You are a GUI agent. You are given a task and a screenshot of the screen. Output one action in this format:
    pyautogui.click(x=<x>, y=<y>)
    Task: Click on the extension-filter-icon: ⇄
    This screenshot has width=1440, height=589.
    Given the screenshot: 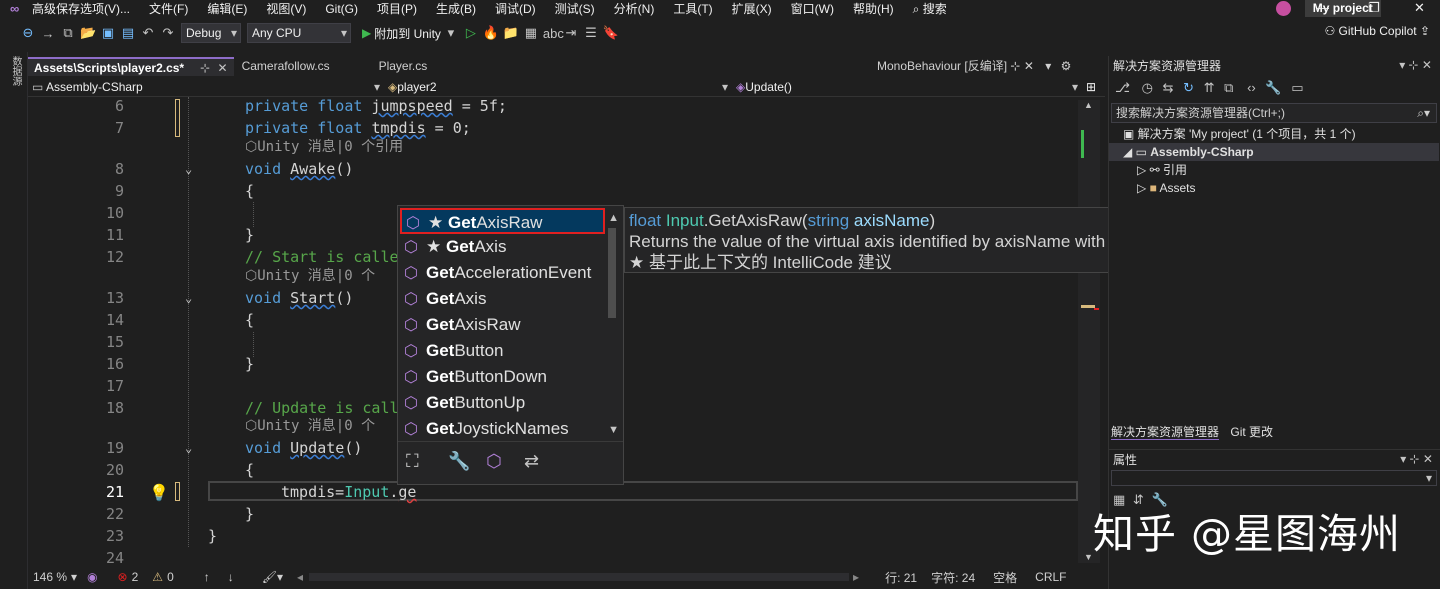 What is the action you would take?
    pyautogui.click(x=531, y=461)
    